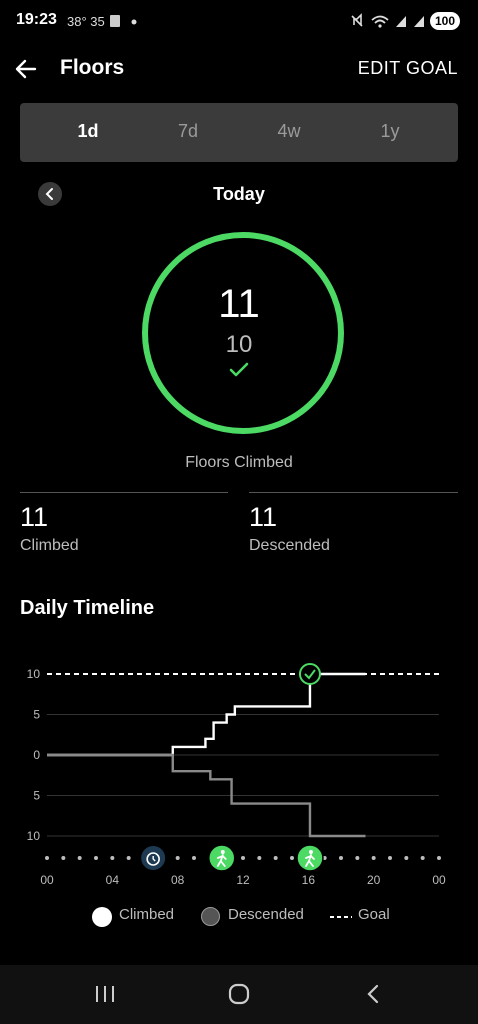 Image resolution: width=478 pixels, height=1024 pixels. What do you see at coordinates (123, 21) in the screenshot?
I see `notification-icons` at bounding box center [123, 21].